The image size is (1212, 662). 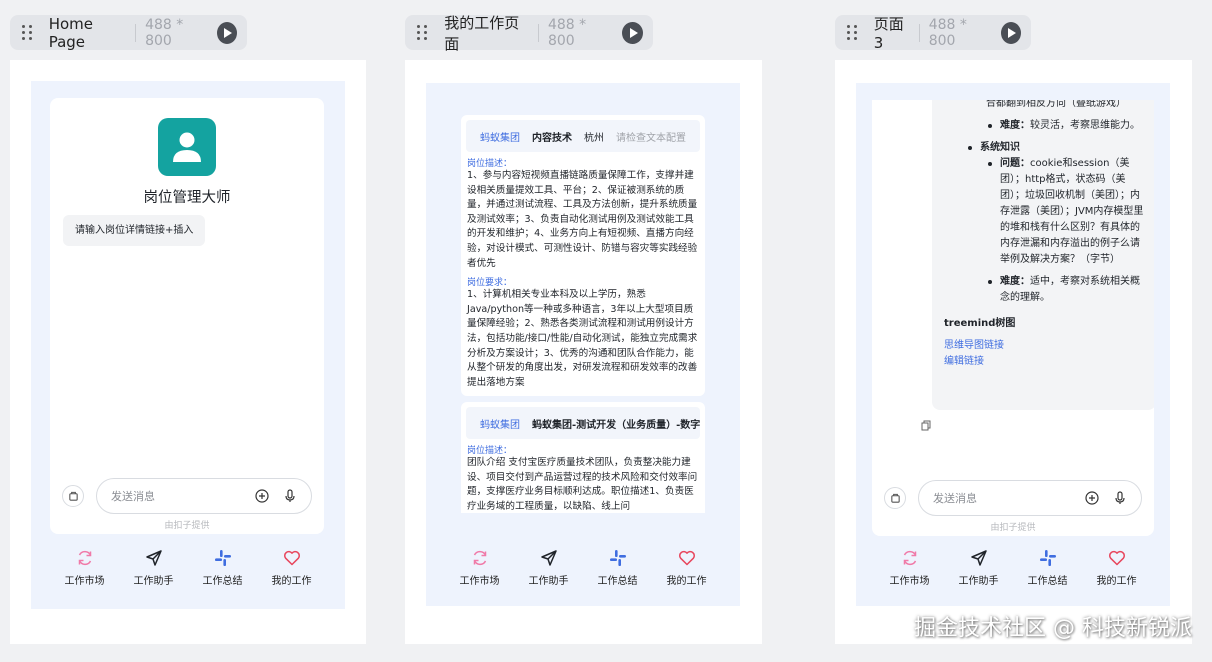 I want to click on job-req-label: 岗位要求：, so click(x=490, y=283).